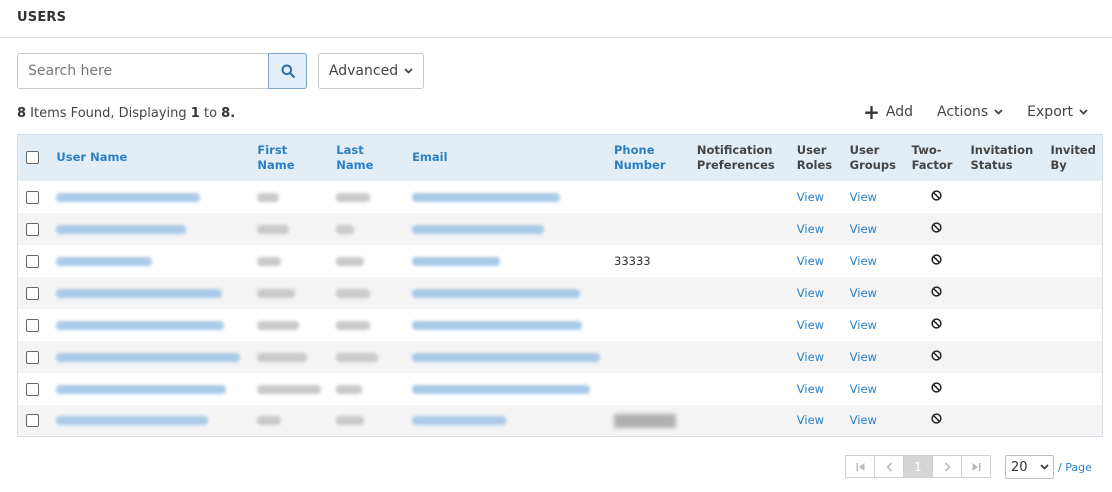 This screenshot has width=1112, height=492. What do you see at coordinates (509, 157) in the screenshot?
I see `col-email: Email` at bounding box center [509, 157].